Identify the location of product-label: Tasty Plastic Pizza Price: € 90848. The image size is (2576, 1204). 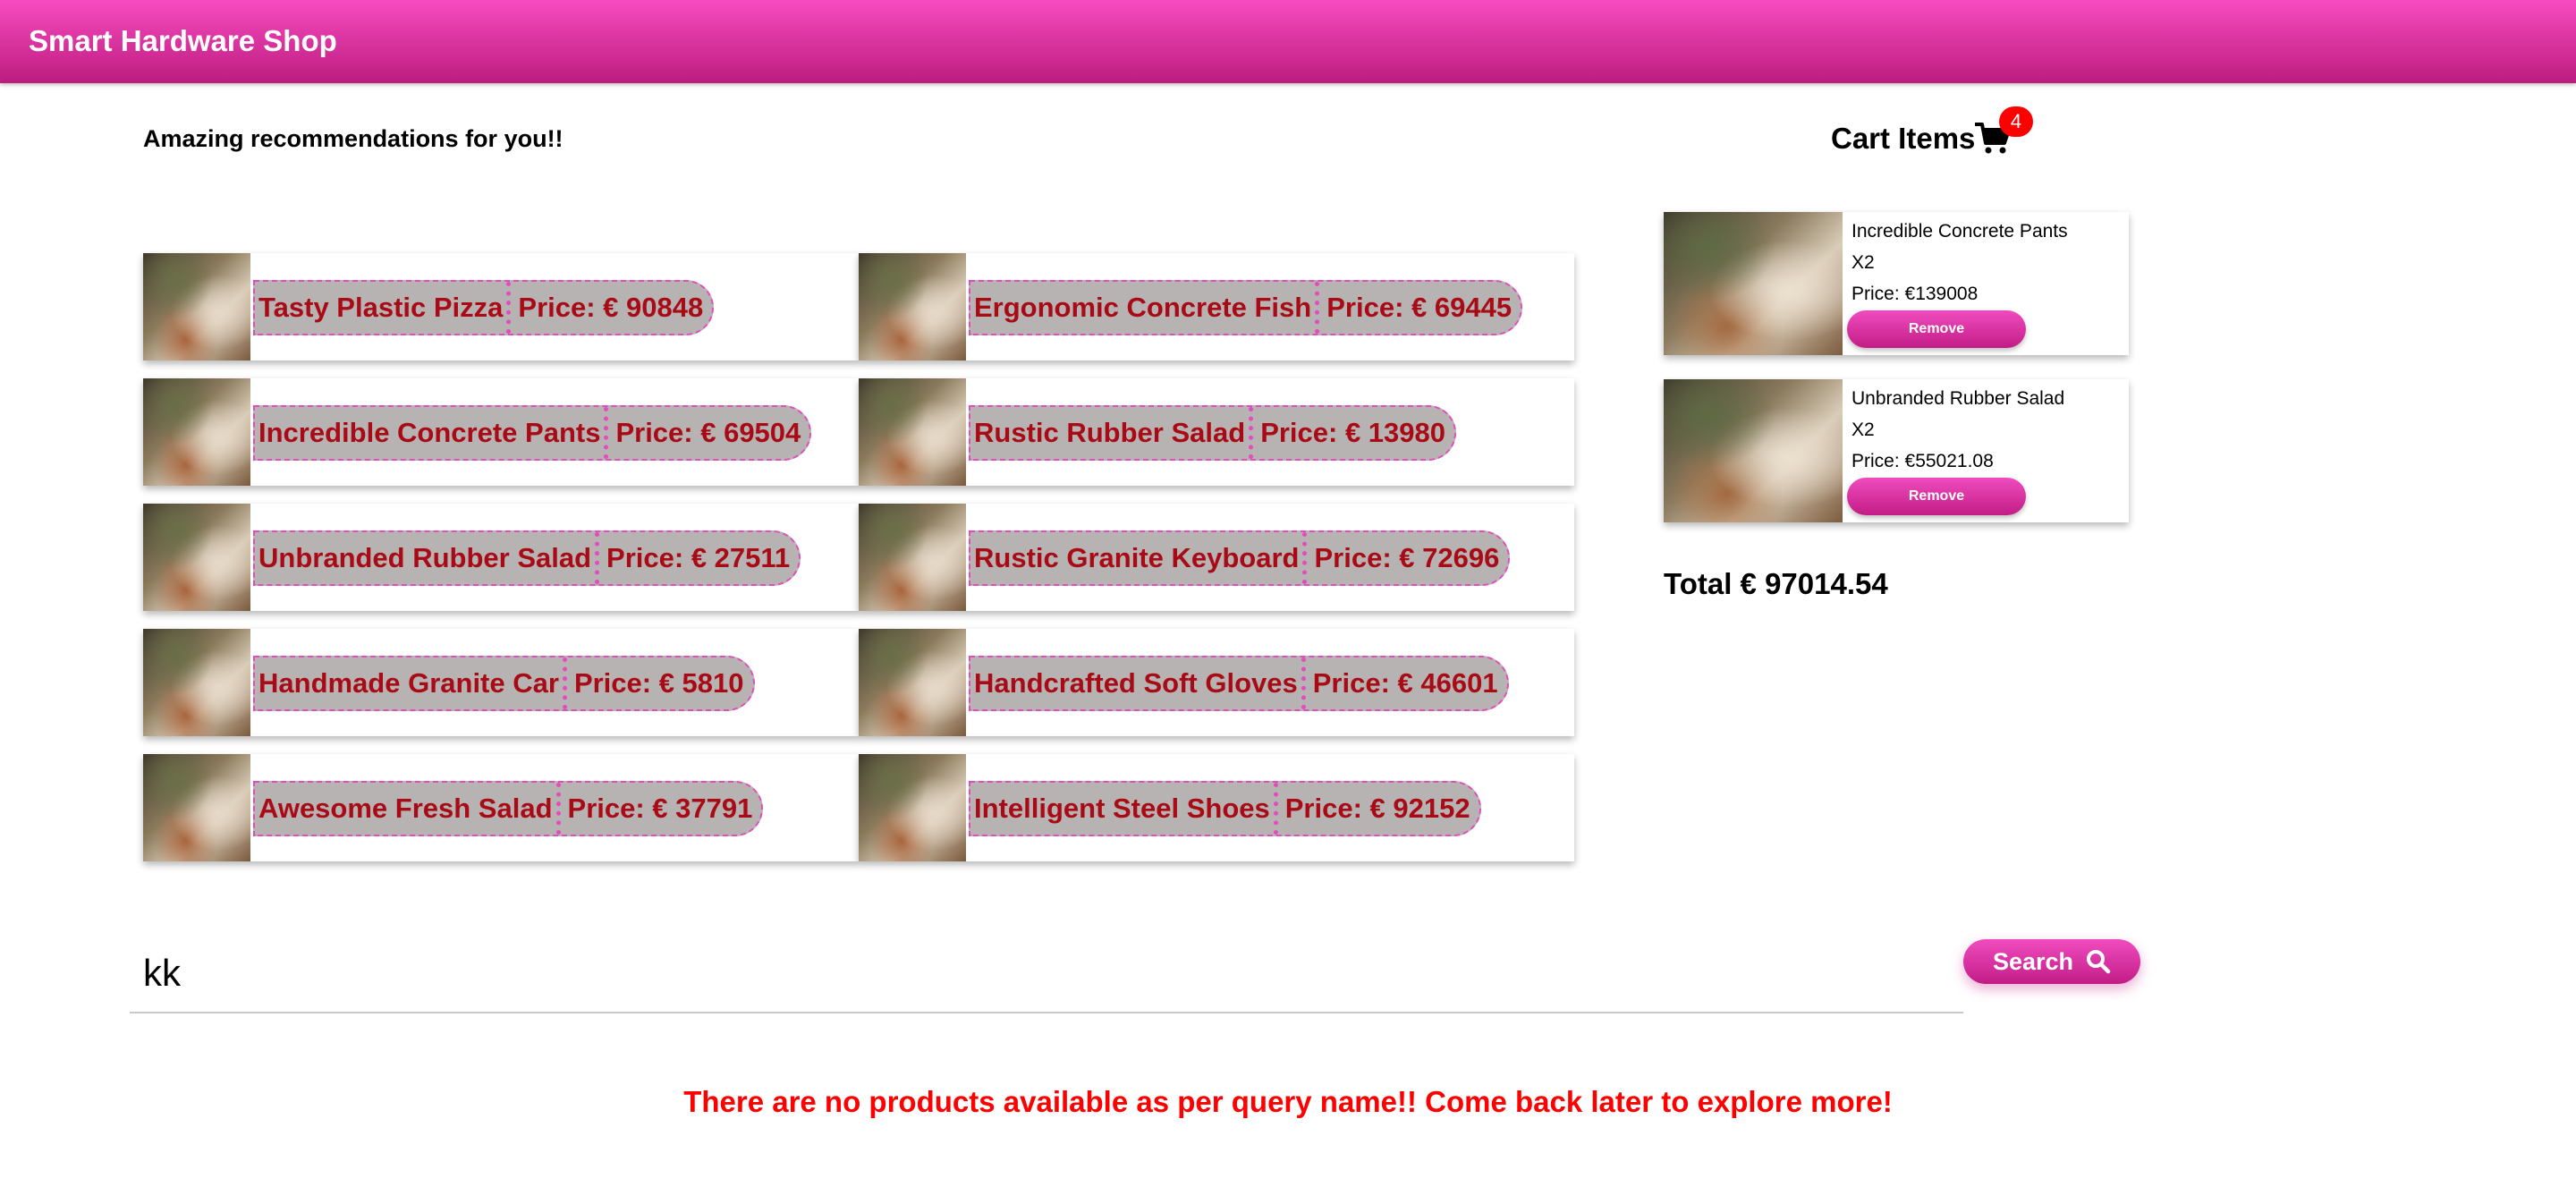
(484, 307).